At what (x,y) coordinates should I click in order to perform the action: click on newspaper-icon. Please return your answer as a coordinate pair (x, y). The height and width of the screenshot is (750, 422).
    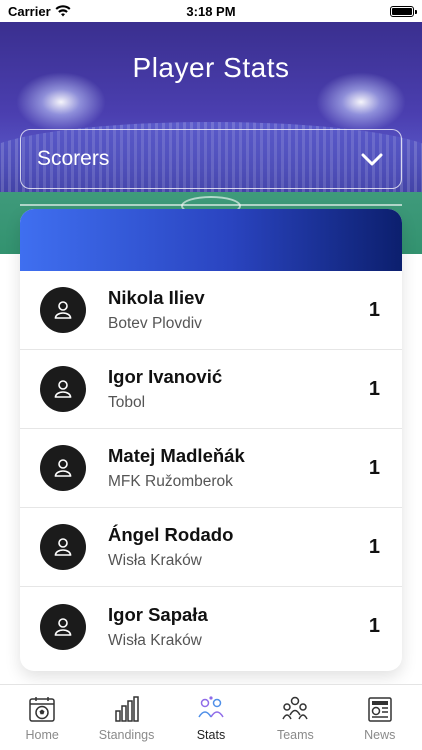
    Looking at the image, I should click on (380, 709).